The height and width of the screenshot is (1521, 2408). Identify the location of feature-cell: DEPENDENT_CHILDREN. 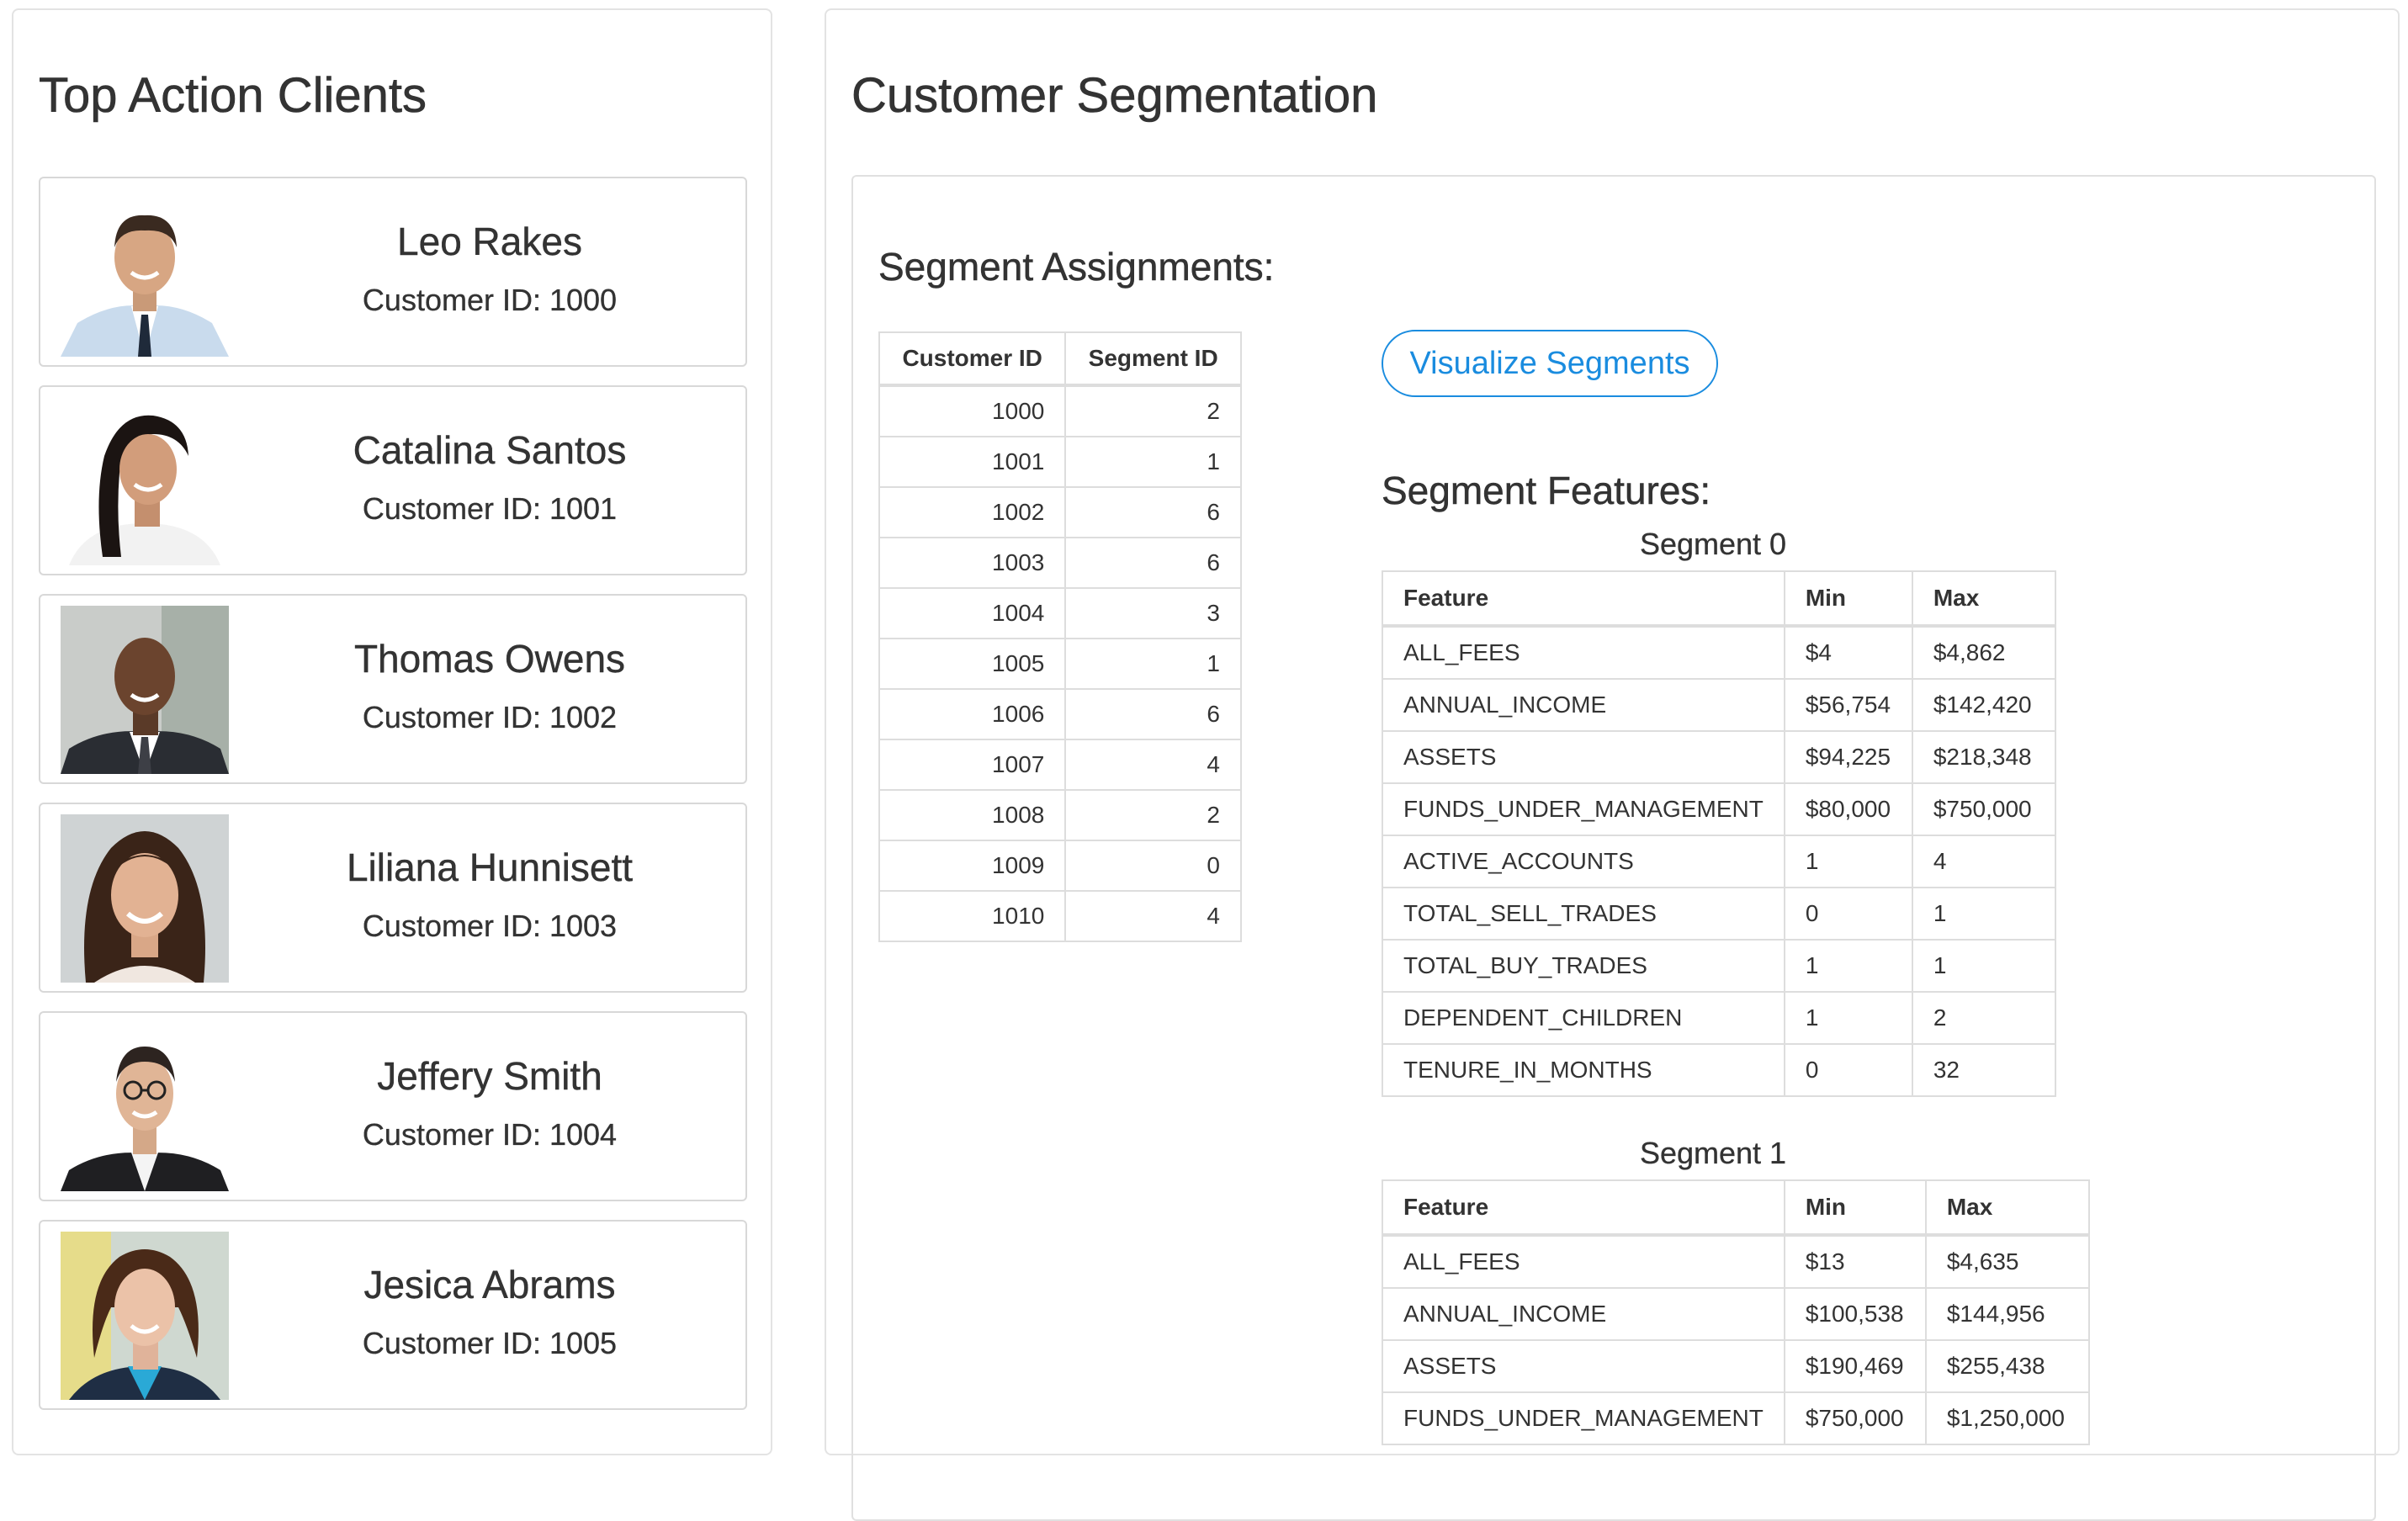
(1583, 1018).